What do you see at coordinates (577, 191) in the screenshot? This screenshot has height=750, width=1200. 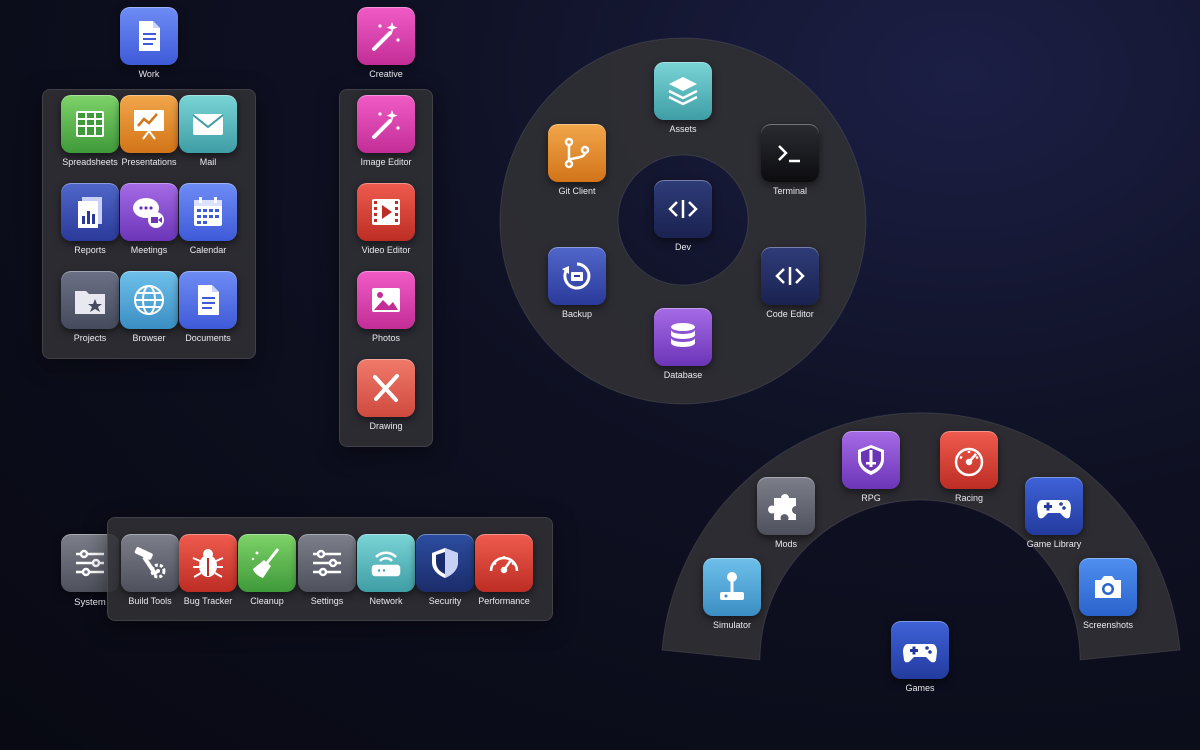 I see `app-label: Git Client` at bounding box center [577, 191].